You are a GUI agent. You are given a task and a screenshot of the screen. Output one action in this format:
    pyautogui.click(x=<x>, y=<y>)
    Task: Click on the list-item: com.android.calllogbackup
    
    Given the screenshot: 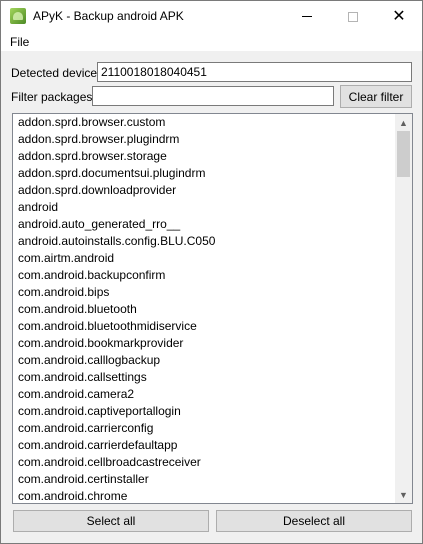 What is the action you would take?
    pyautogui.click(x=204, y=360)
    